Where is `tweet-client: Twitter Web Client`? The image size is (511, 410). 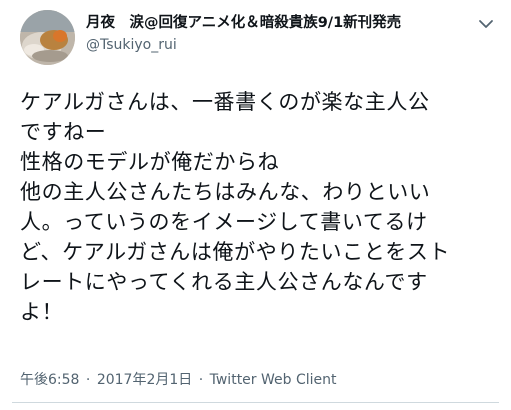 tweet-client: Twitter Web Client is located at coordinates (273, 380).